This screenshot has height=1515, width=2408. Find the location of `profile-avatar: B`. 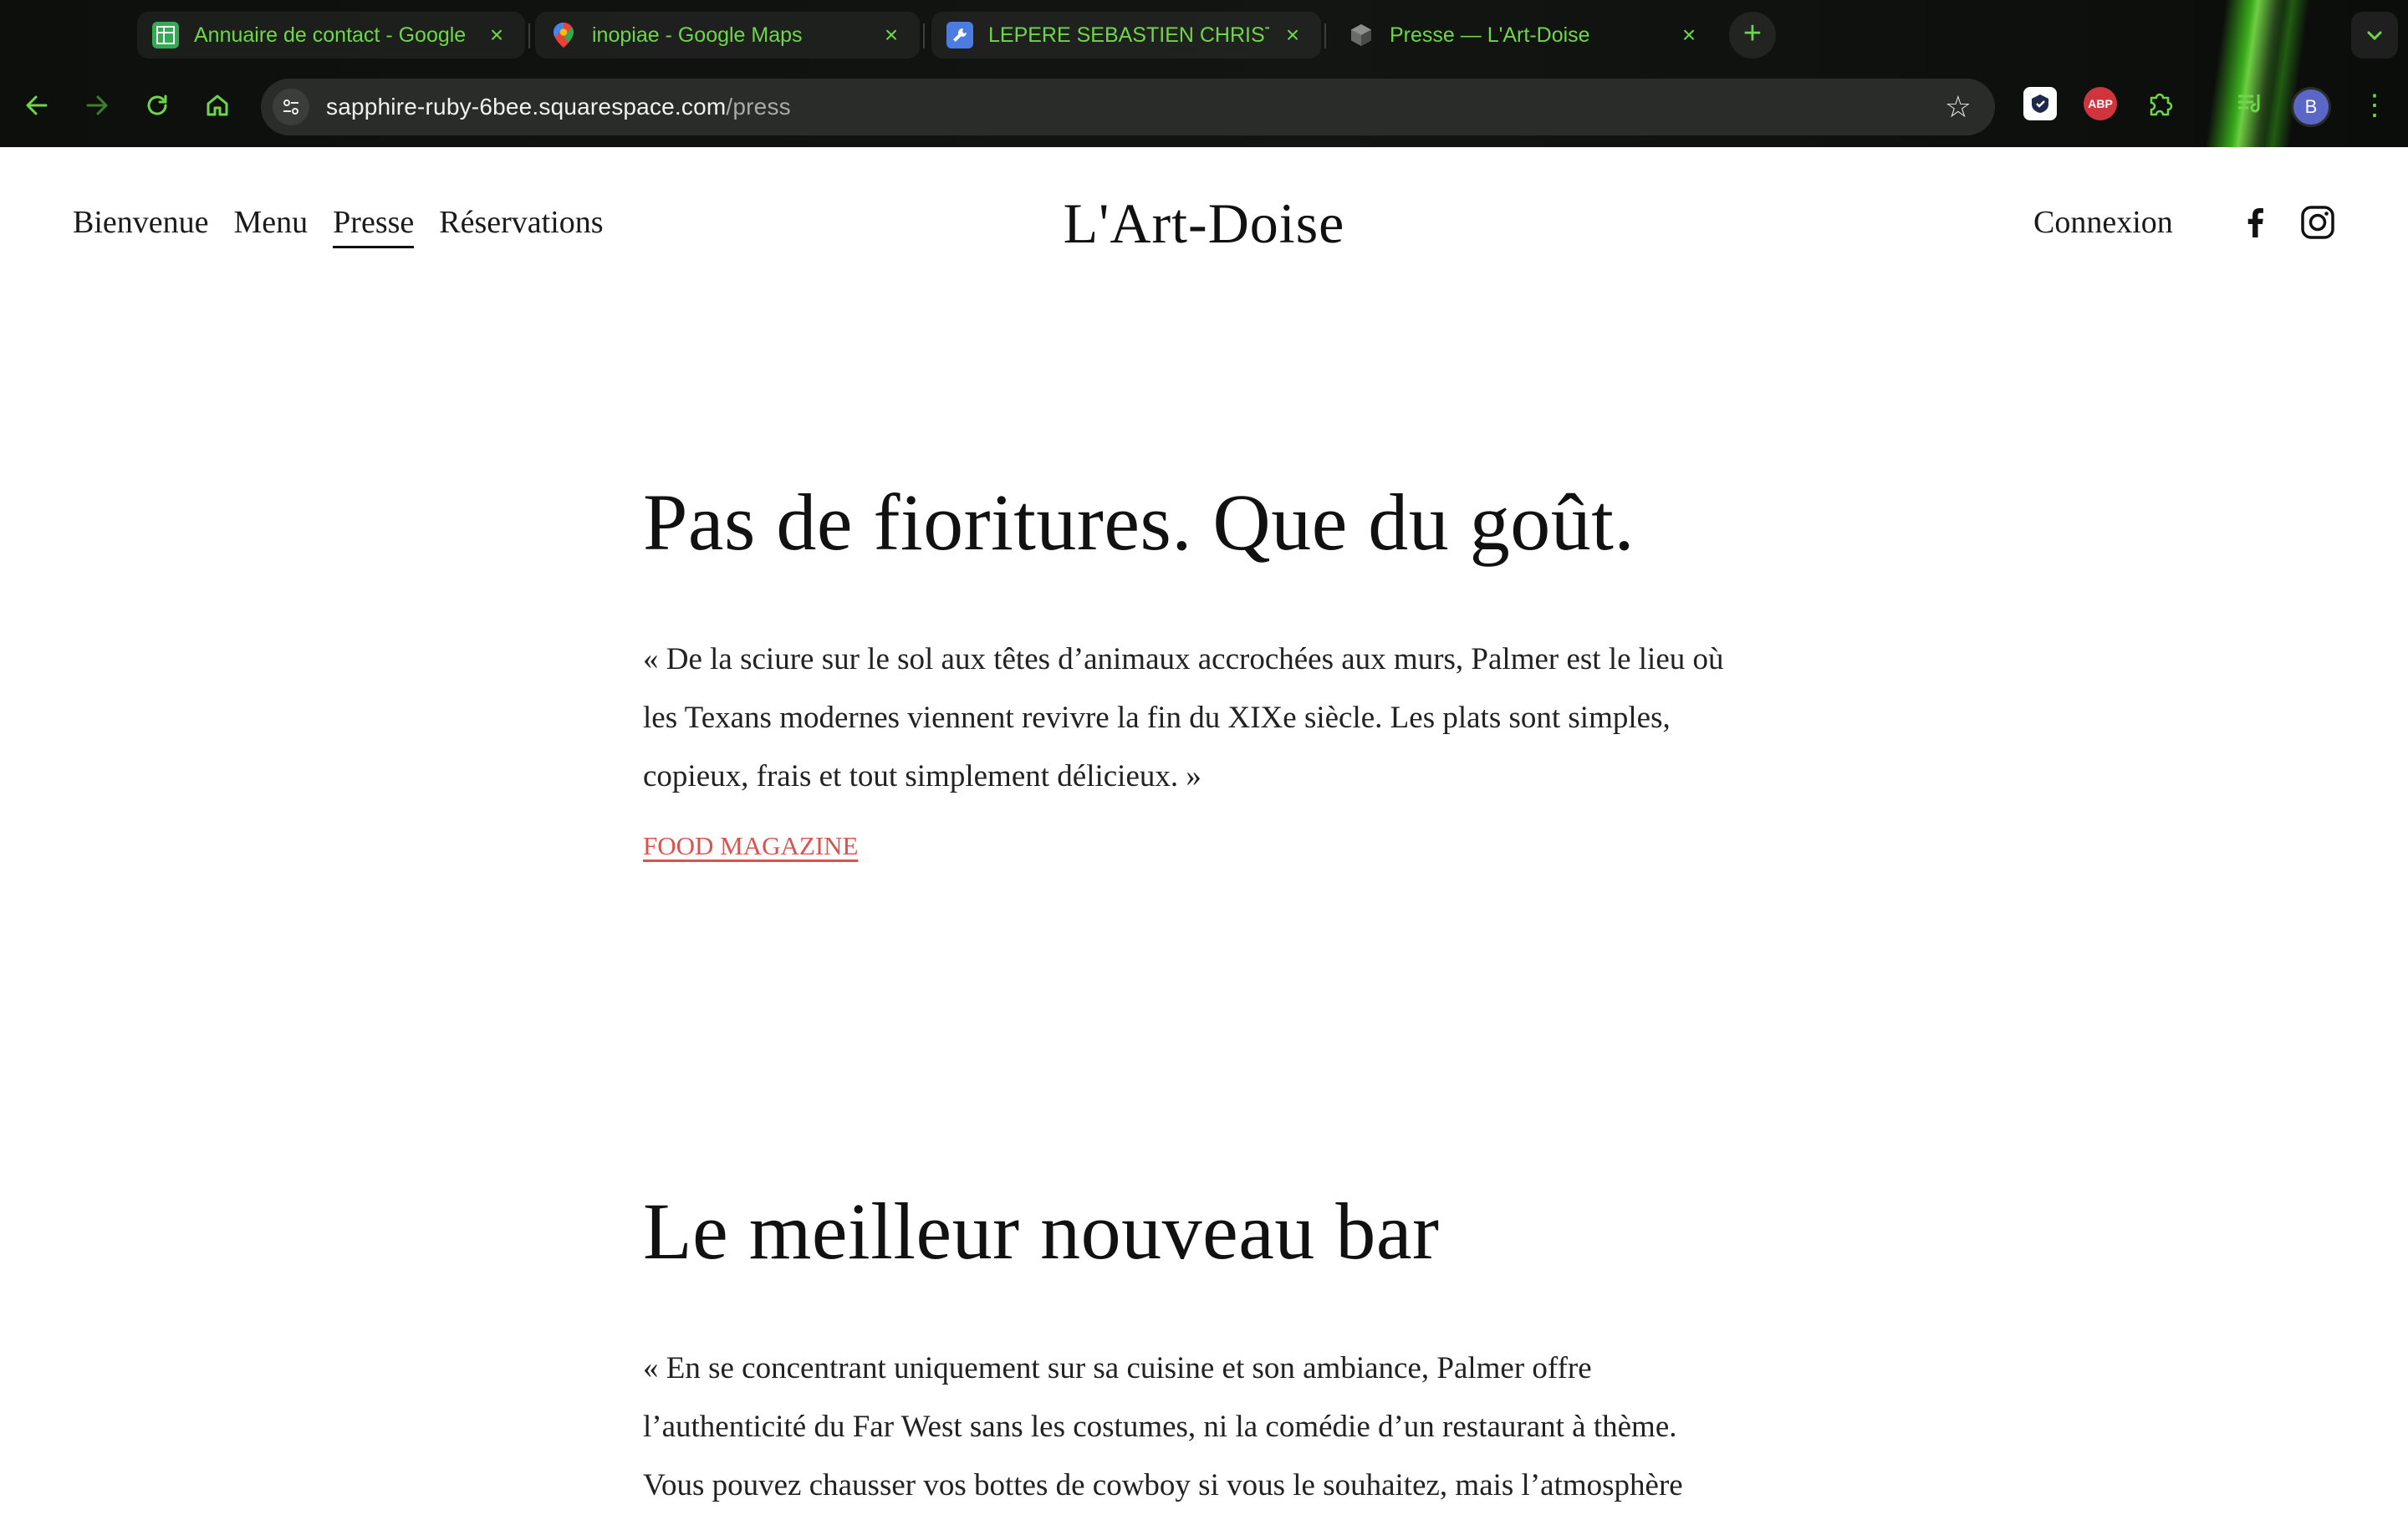

profile-avatar: B is located at coordinates (2311, 107).